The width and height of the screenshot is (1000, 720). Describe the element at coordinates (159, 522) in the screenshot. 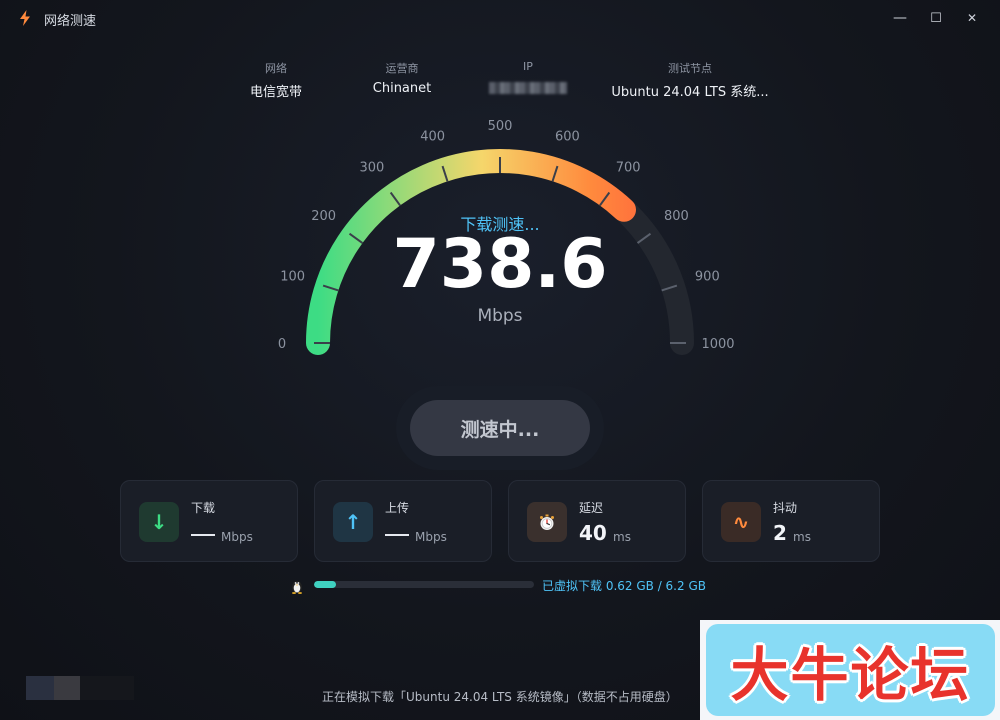

I see `arrow-down-icon: ↓` at that location.